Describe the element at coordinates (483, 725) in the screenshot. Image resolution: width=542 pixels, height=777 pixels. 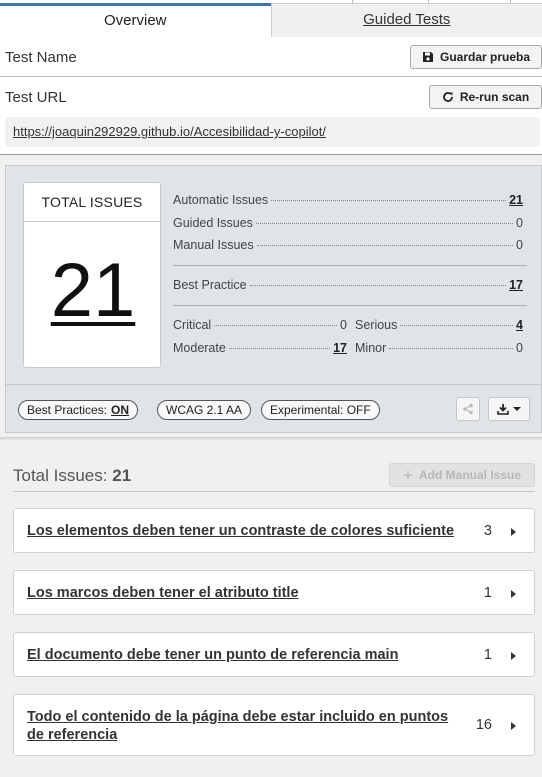
I see `issue-count: 16` at that location.